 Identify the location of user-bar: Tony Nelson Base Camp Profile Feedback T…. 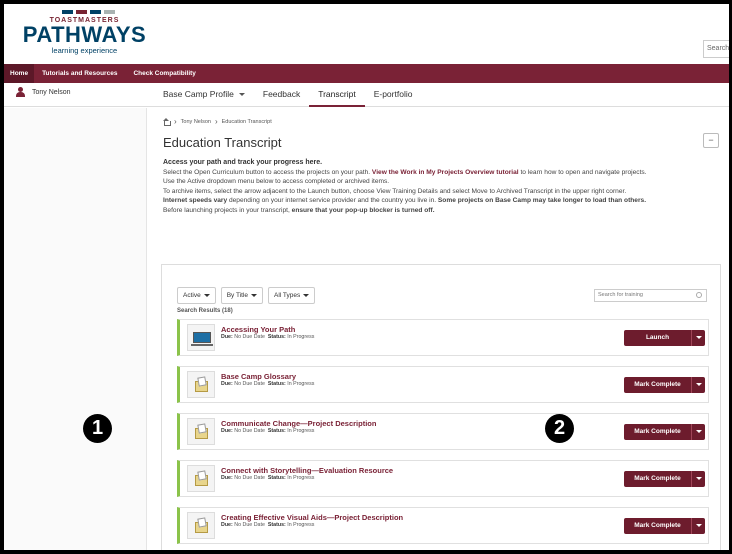
(366, 95).